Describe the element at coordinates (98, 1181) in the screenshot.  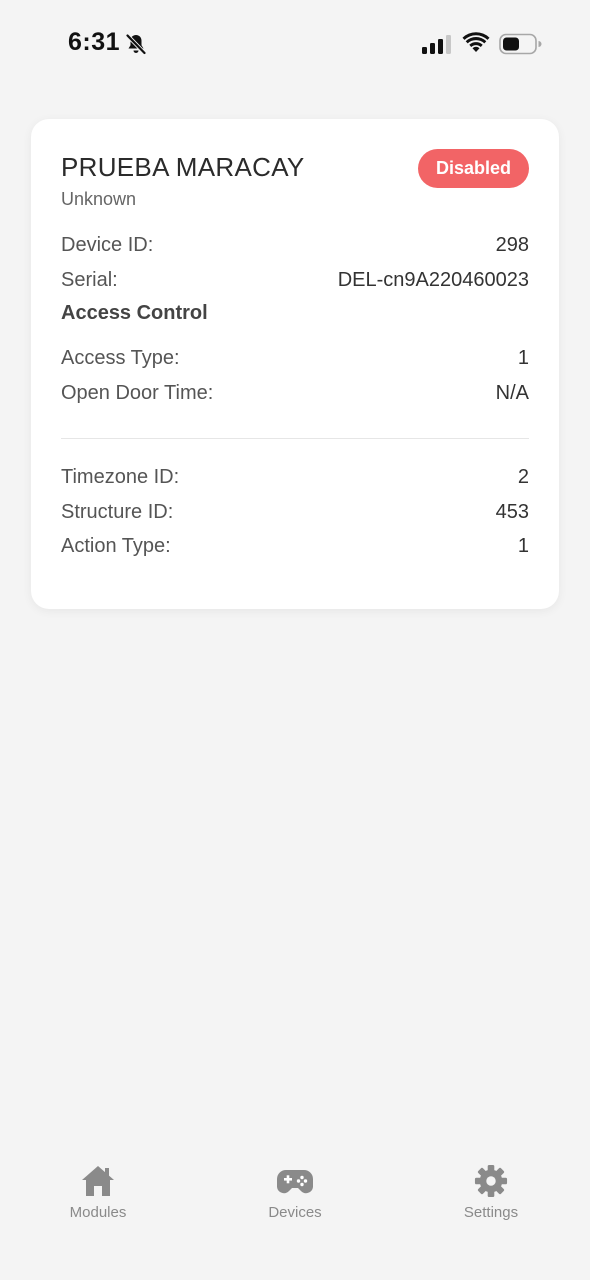
I see `home-icon` at that location.